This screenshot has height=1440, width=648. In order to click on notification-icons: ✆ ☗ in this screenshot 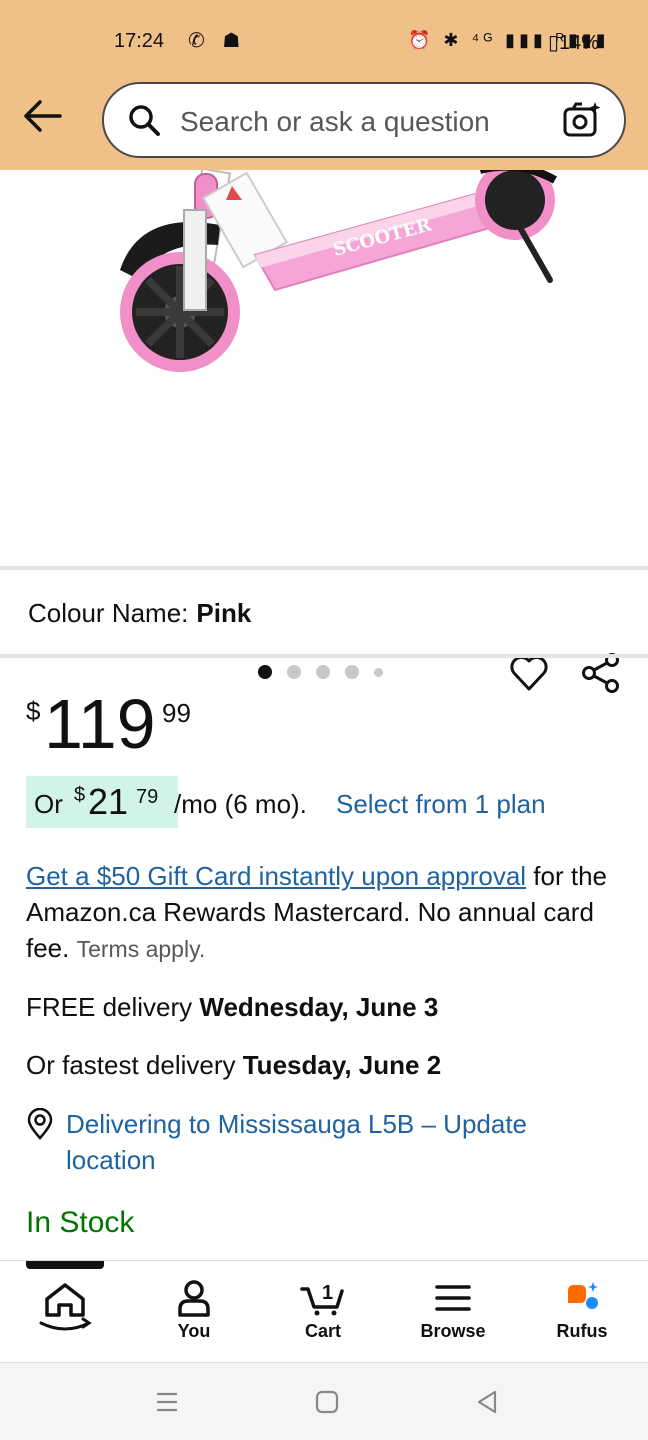, I will do `click(217, 41)`.